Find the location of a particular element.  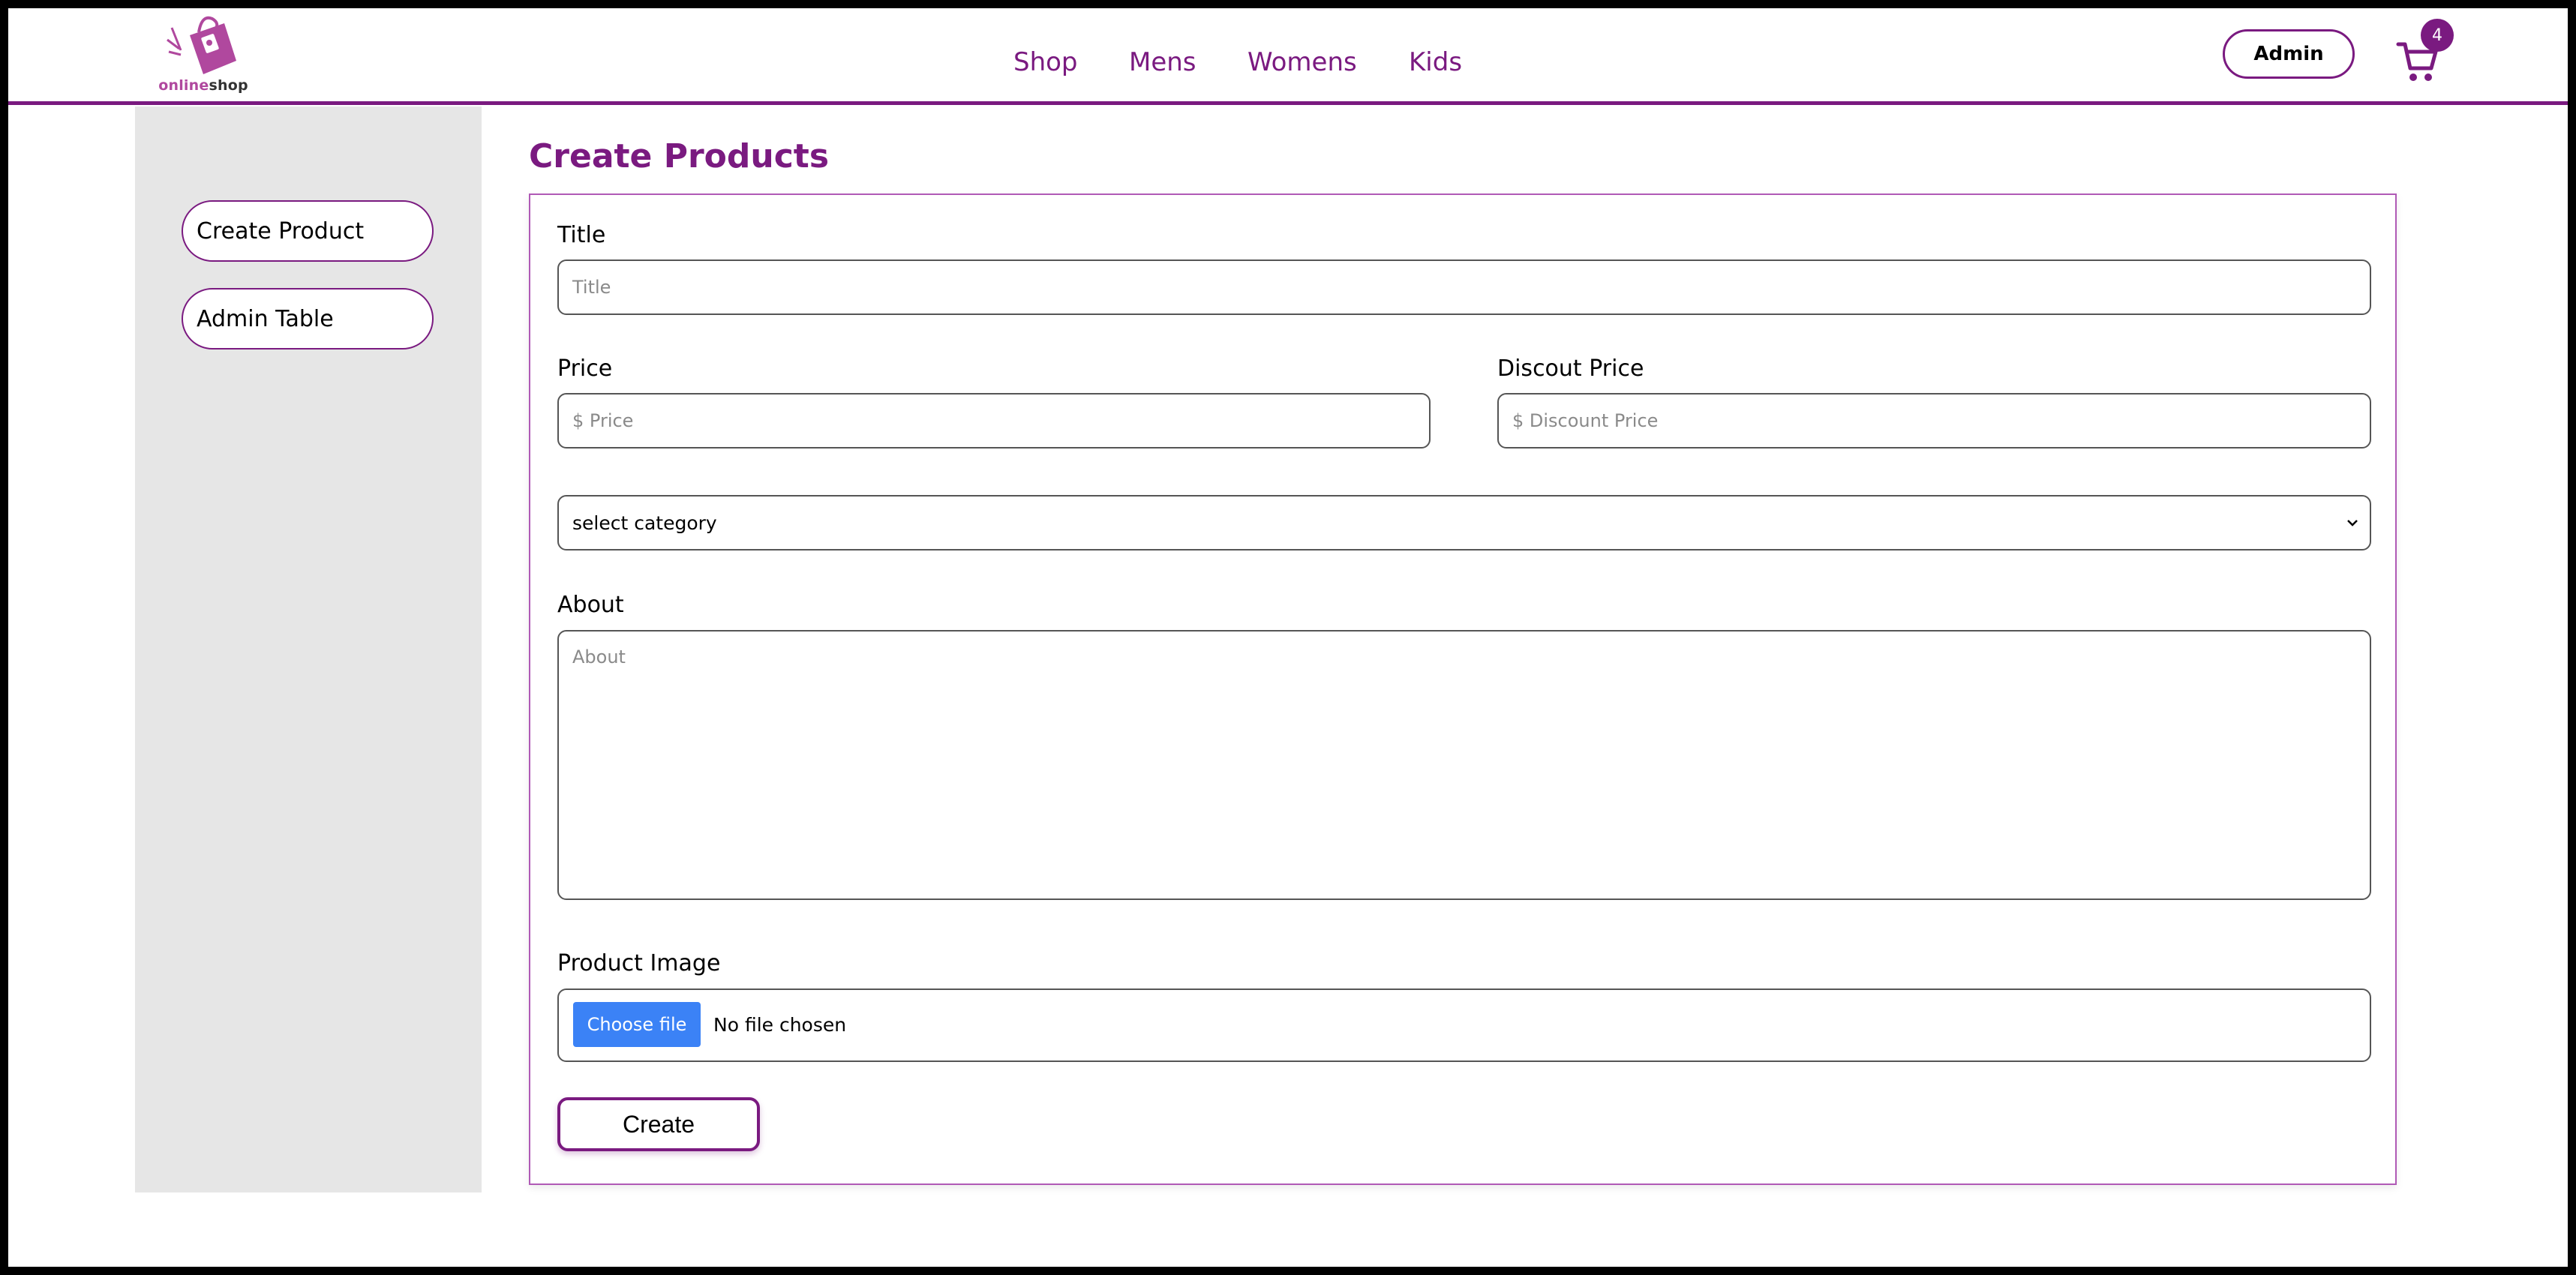

price-input: $ Price is located at coordinates (994, 420).